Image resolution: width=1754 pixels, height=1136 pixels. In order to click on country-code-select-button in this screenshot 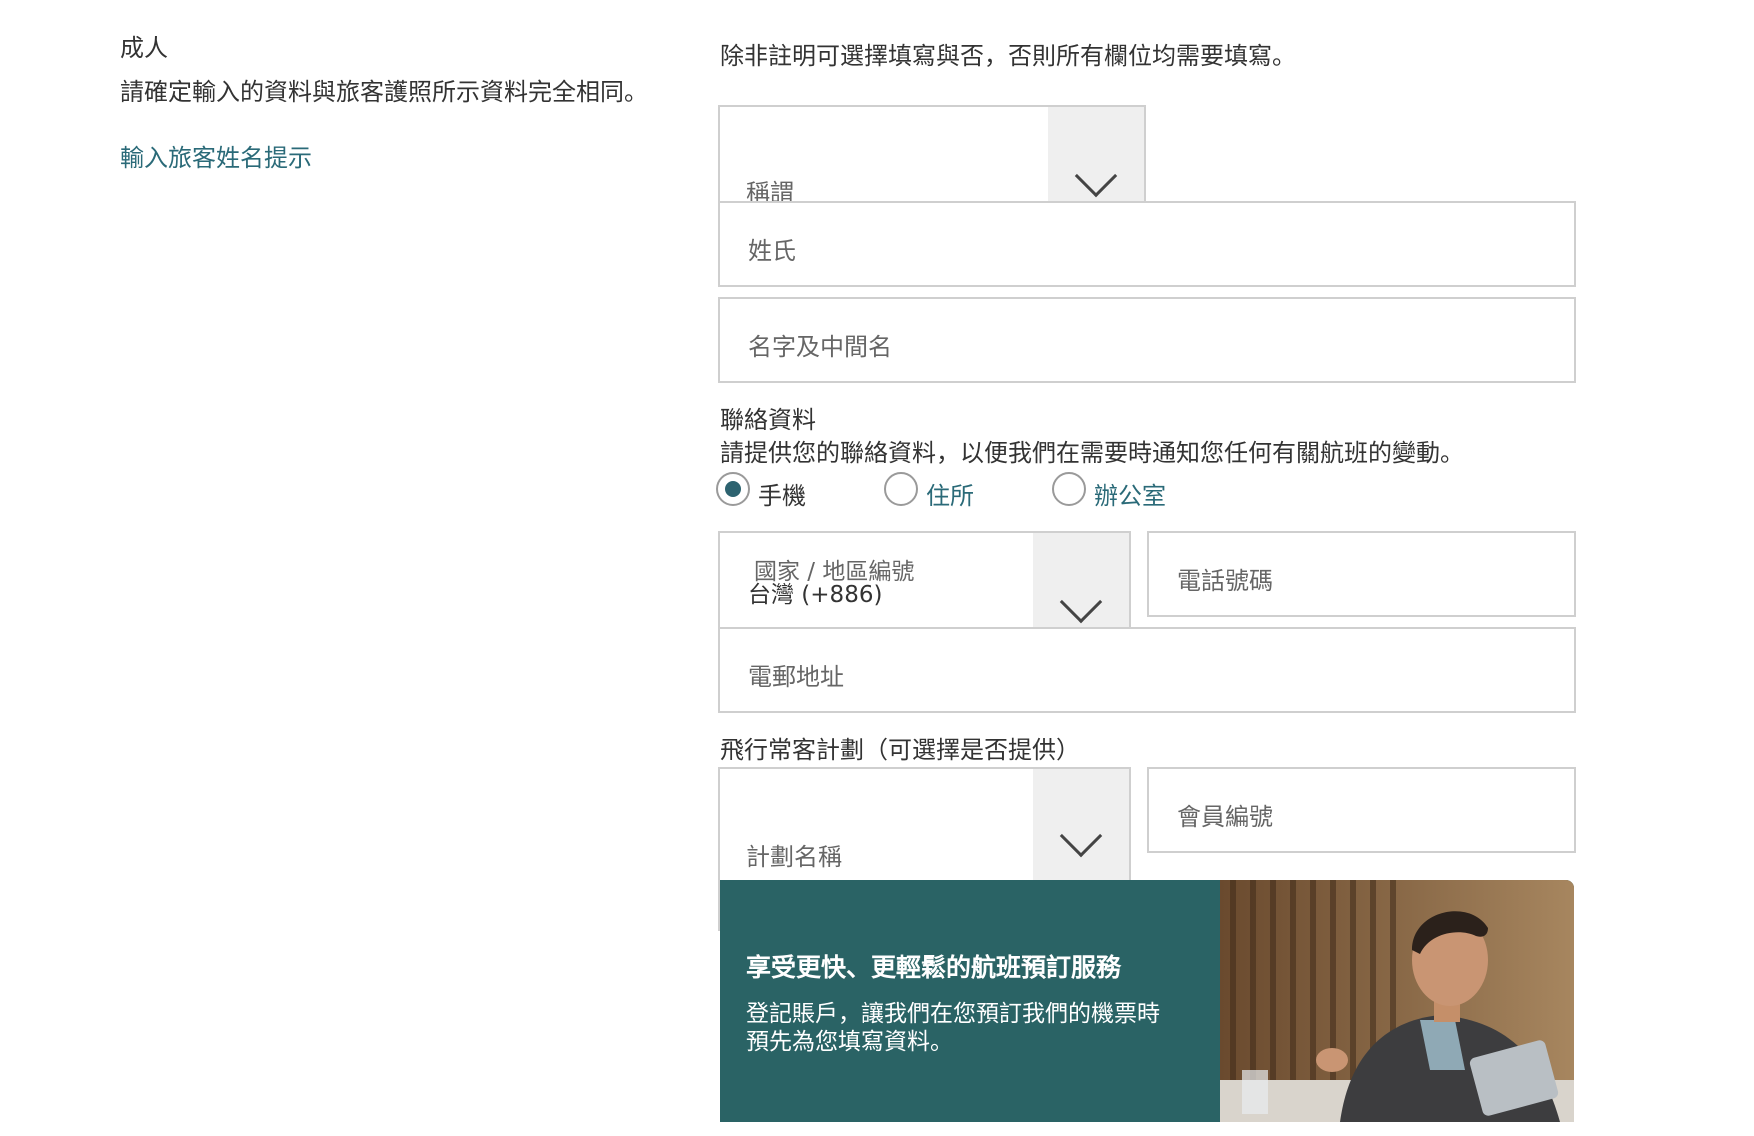, I will do `click(1081, 582)`.